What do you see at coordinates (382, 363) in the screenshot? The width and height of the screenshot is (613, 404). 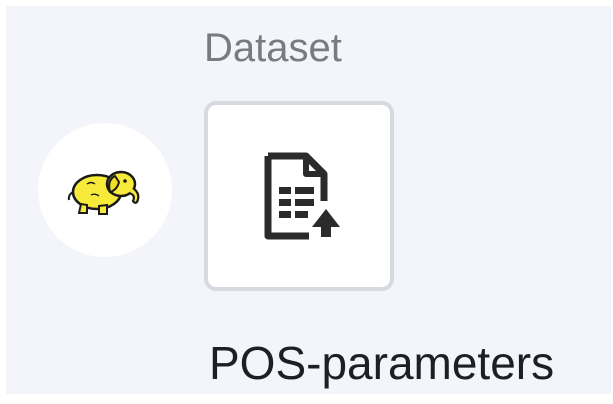 I see `dataset-name-label: POS-parameters` at bounding box center [382, 363].